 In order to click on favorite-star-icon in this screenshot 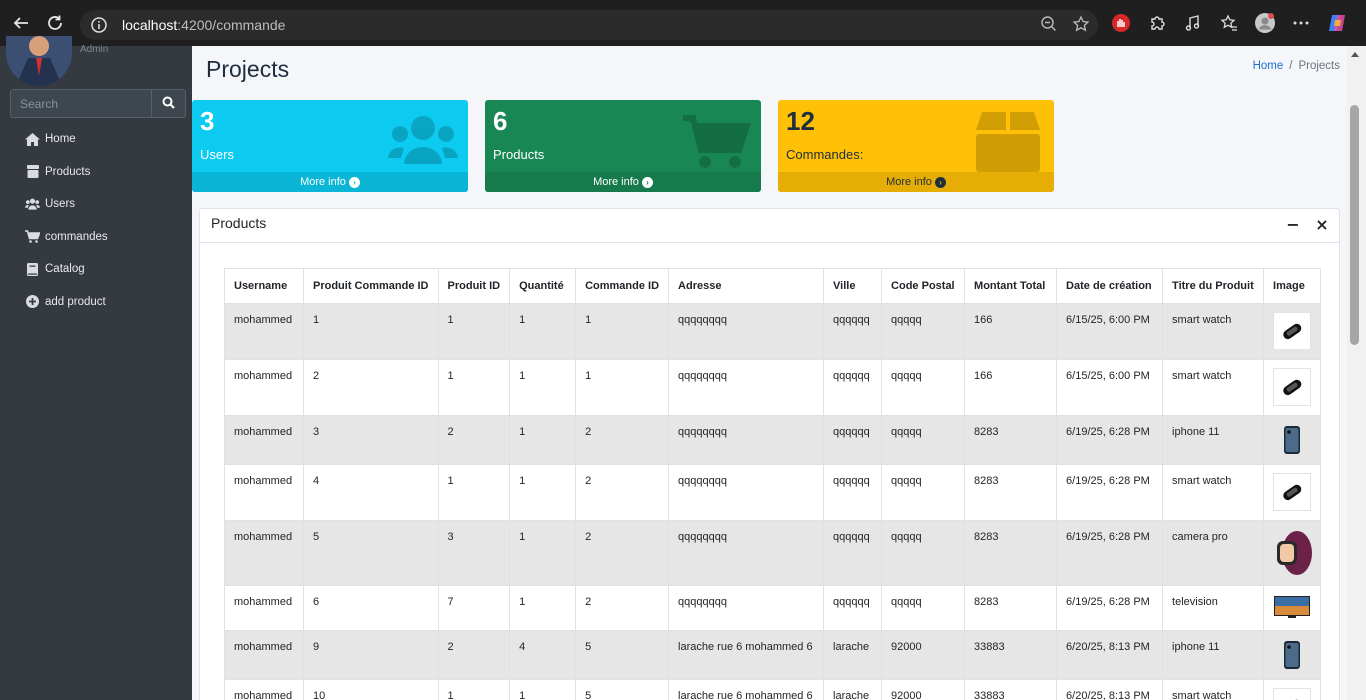, I will do `click(1081, 26)`.